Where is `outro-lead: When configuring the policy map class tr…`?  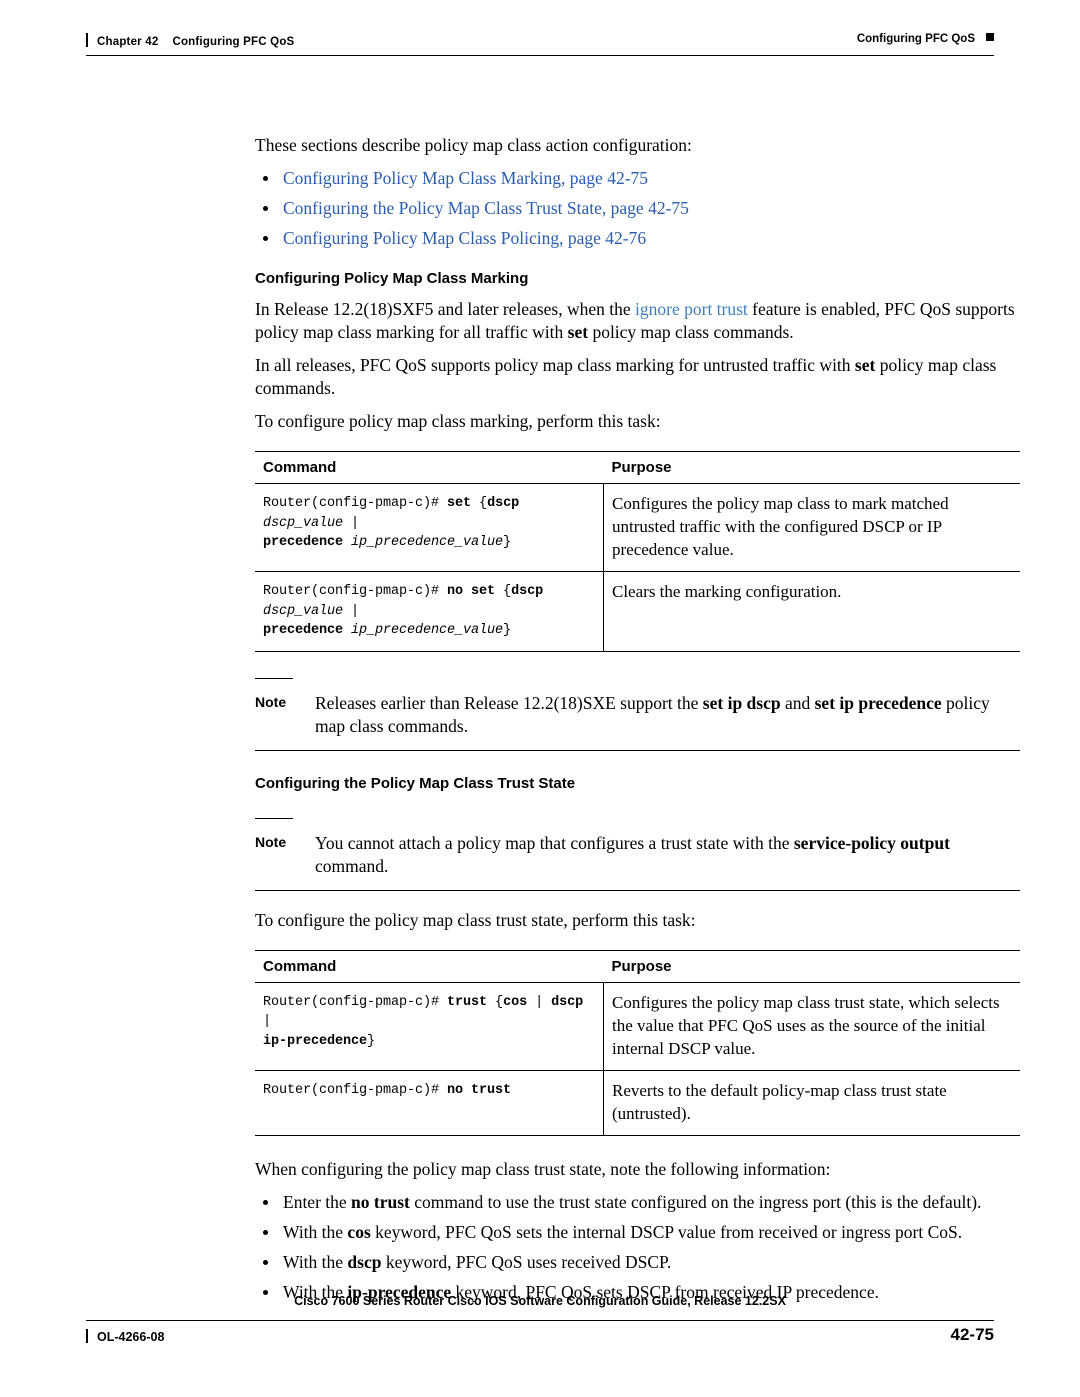
outro-lead: When configuring the policy map class tr… is located at coordinates (543, 1168).